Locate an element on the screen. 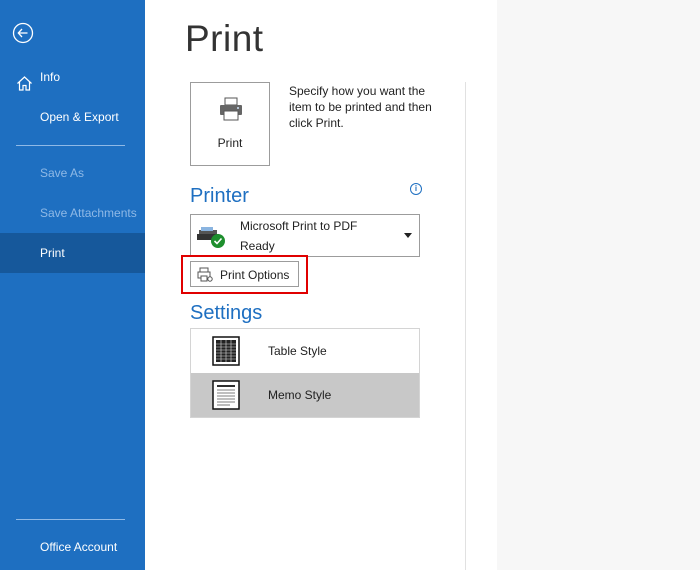 The image size is (700, 570). sidebar-item-save-attachments: Save Attachments is located at coordinates (72, 213).